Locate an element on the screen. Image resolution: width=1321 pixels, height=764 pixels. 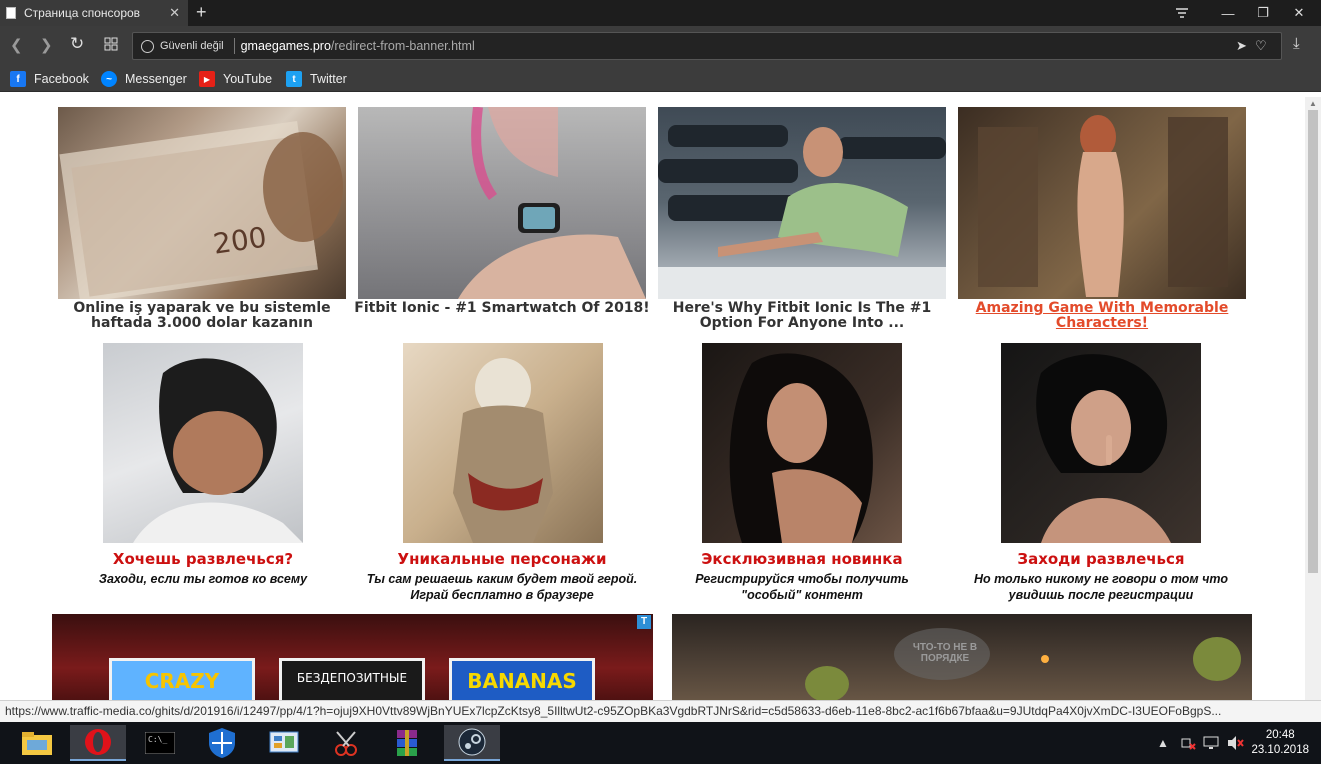
promo-title-4: Заходи развлечься is located at coordinates (1101, 559).